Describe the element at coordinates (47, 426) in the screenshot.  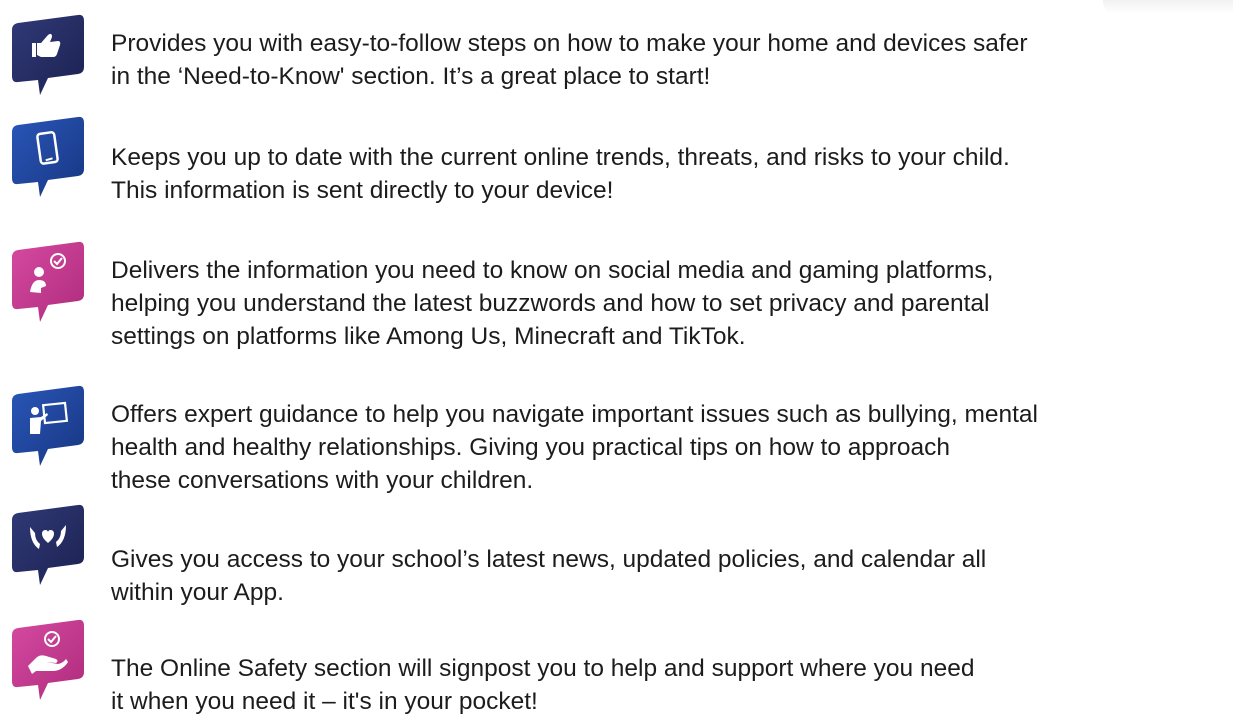
I see `presenter-icon` at that location.